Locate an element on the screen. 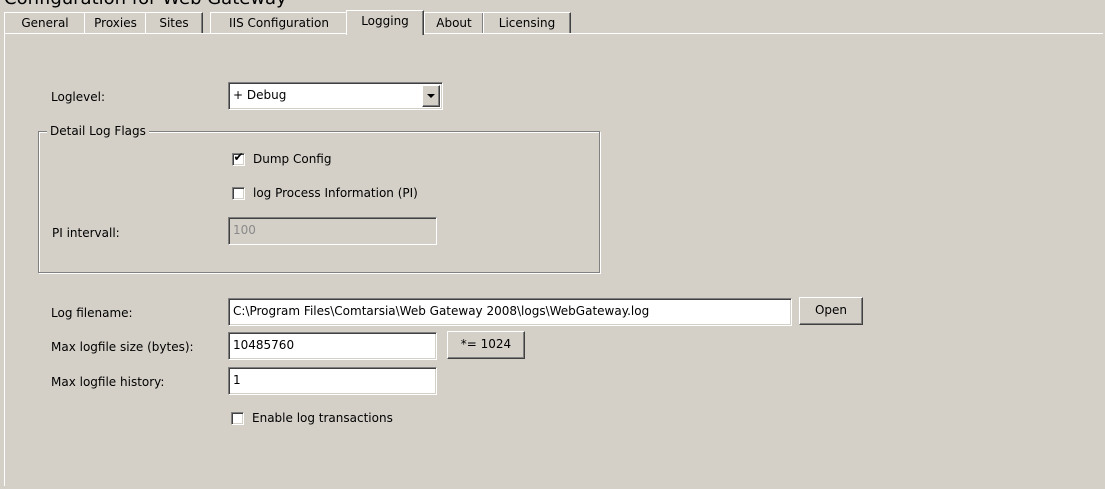 This screenshot has height=489, width=1105. log-filename-label: Log filename: is located at coordinates (92, 313).